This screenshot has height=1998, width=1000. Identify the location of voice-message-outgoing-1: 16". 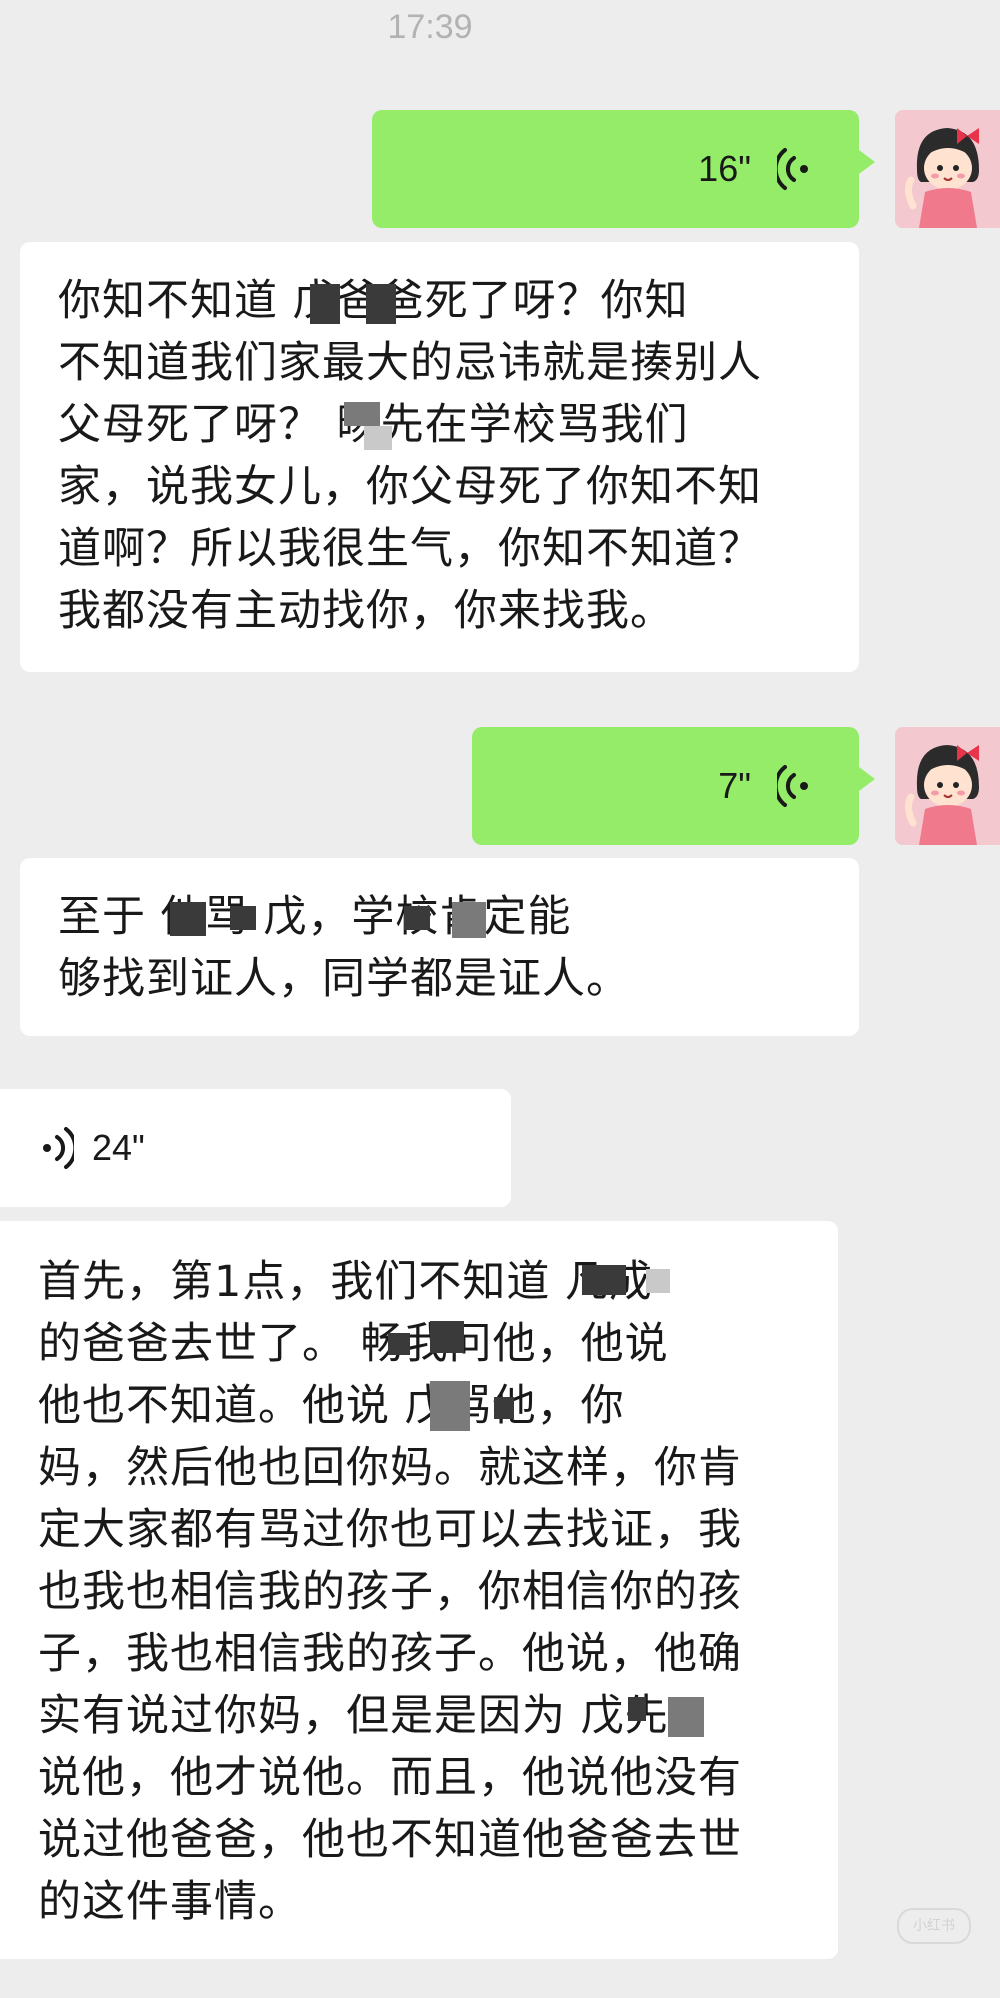
(623, 169).